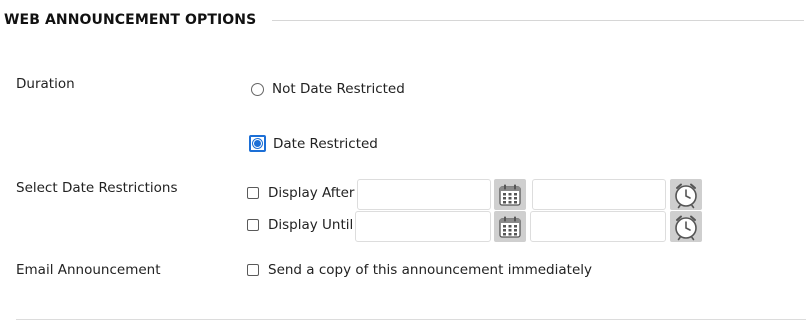  Describe the element at coordinates (253, 270) in the screenshot. I see `email-copy-checkbox` at that location.